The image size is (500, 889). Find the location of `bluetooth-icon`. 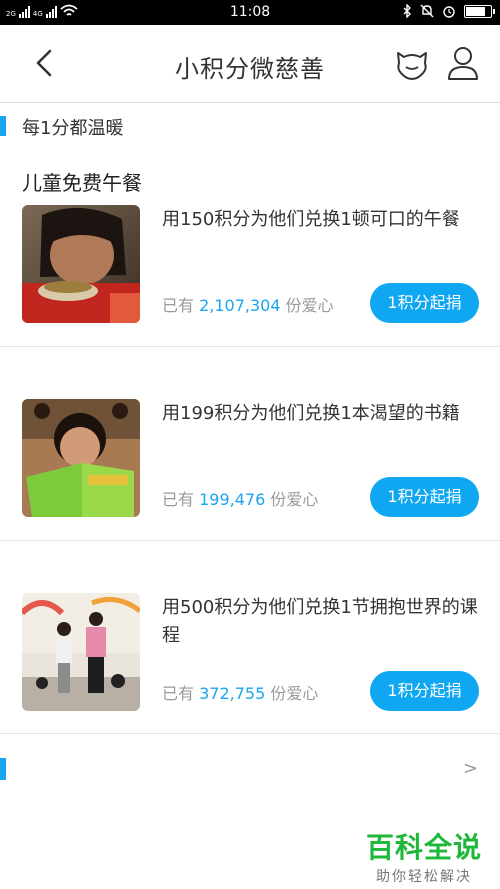

bluetooth-icon is located at coordinates (407, 11).